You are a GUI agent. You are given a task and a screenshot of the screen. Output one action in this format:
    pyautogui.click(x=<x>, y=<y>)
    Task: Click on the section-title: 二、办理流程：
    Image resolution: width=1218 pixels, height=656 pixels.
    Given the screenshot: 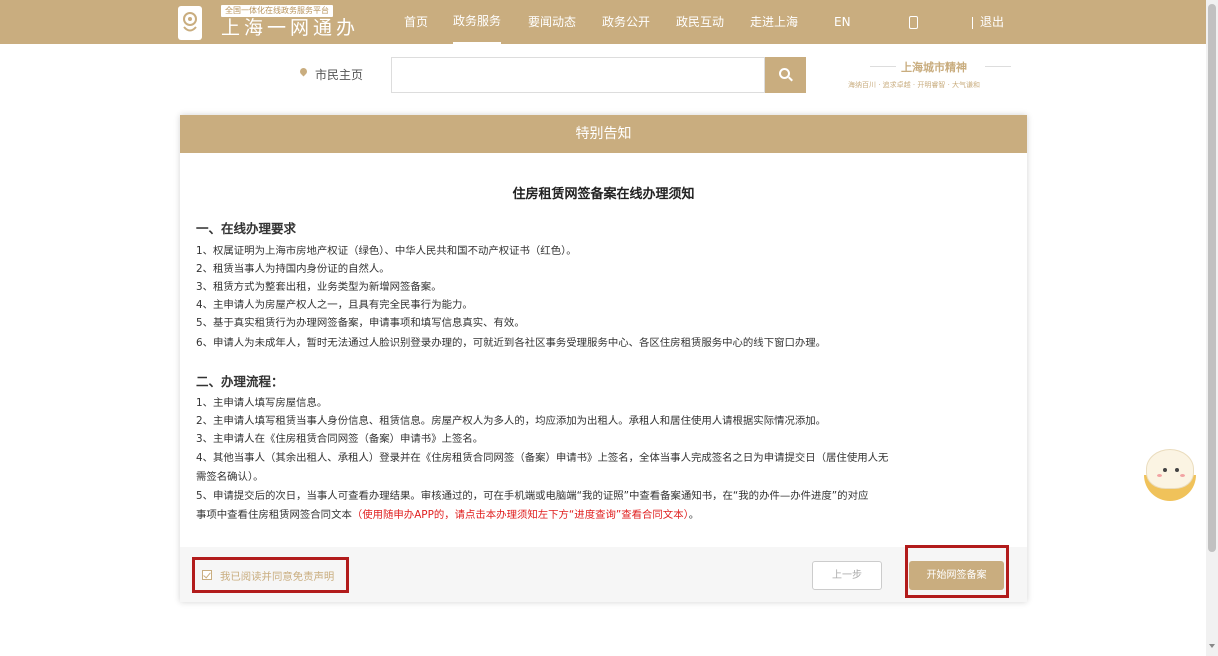 What is the action you would take?
    pyautogui.click(x=240, y=381)
    